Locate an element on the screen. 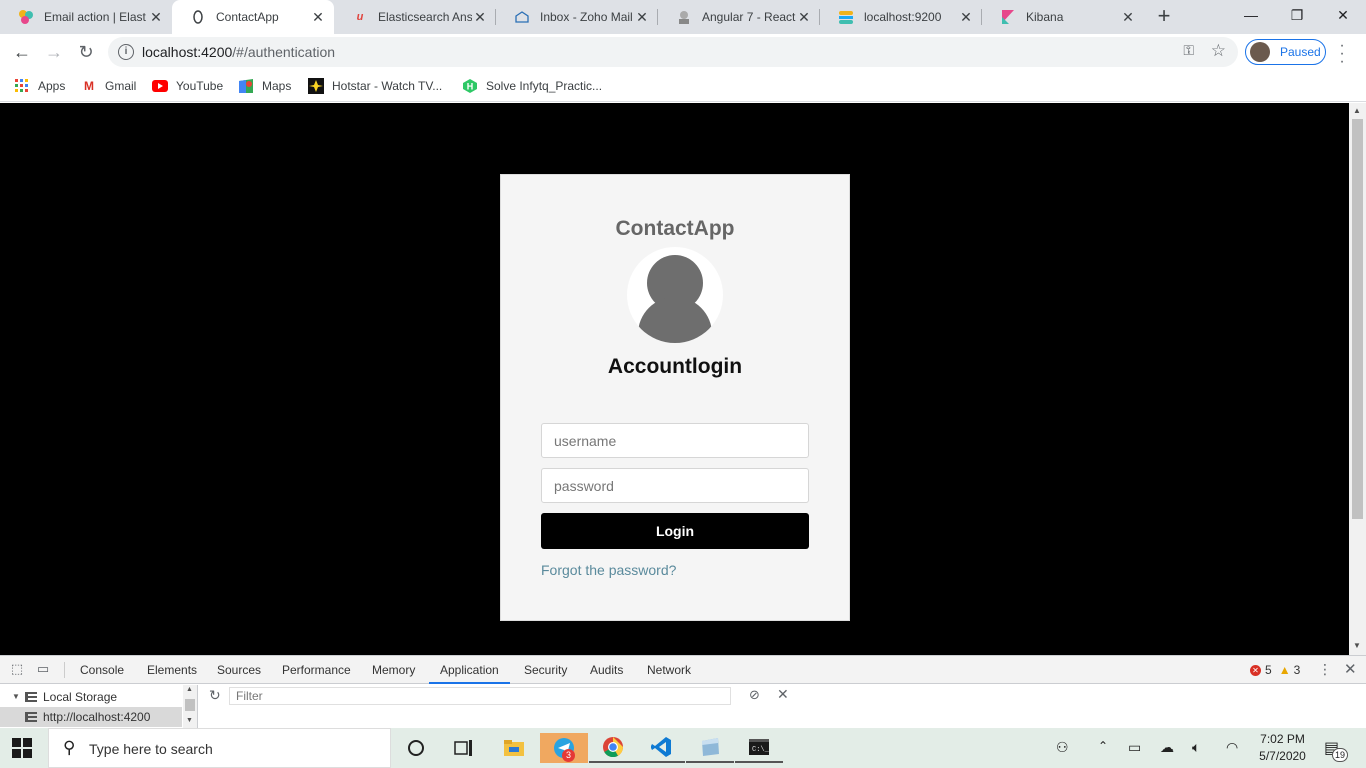  battery-icon: ▭ is located at coordinates (1134, 747).